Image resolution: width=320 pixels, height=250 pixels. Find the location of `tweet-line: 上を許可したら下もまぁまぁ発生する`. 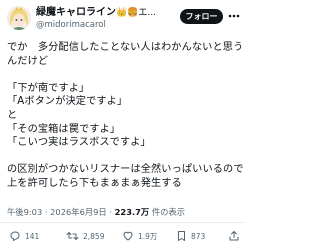

tweet-line: 上を許可したら下もまぁまぁ発生する is located at coordinates (94, 183).